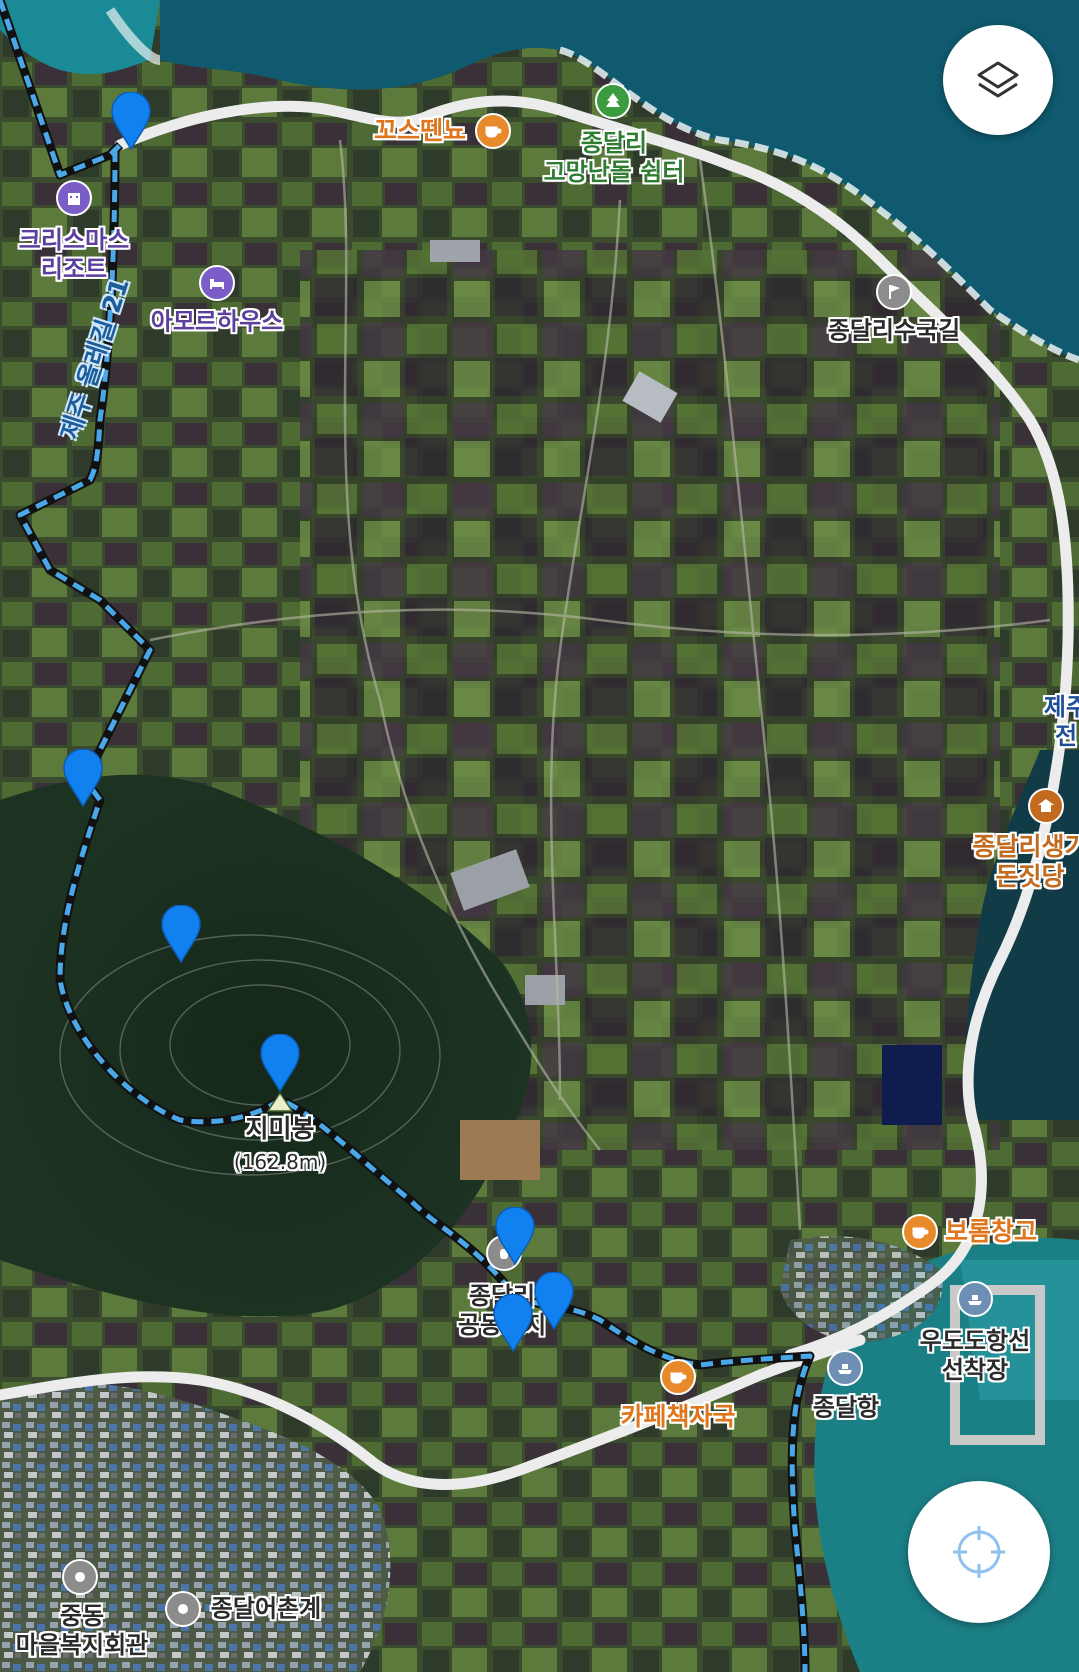 The width and height of the screenshot is (1079, 1672). Describe the element at coordinates (975, 1356) in the screenshot. I see `place-label-udo-ferry: 우도도항선 선착장` at that location.